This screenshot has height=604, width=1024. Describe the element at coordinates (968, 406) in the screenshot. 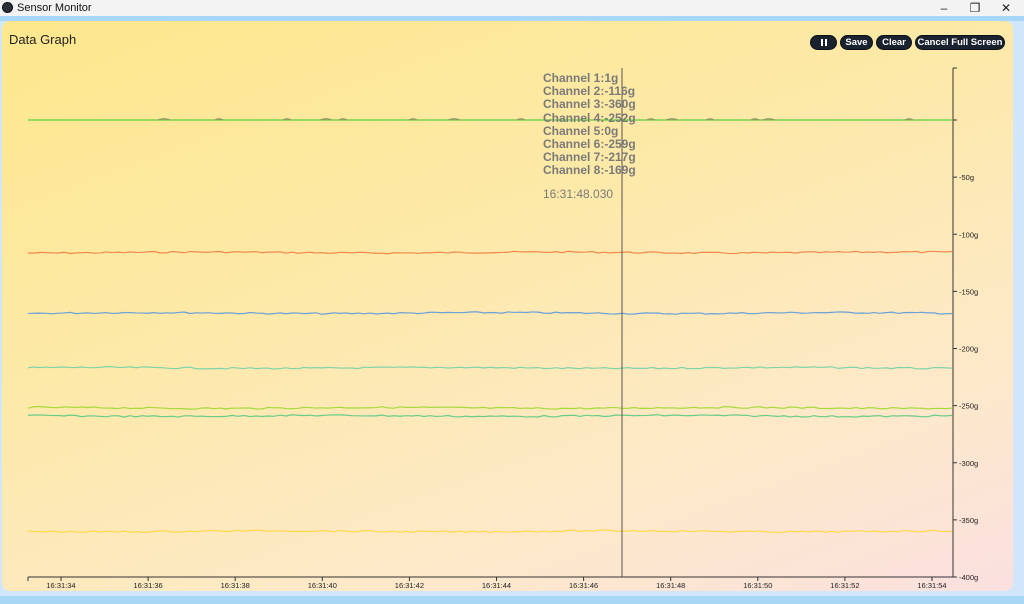

I see `y-tick-label: -250g` at that location.